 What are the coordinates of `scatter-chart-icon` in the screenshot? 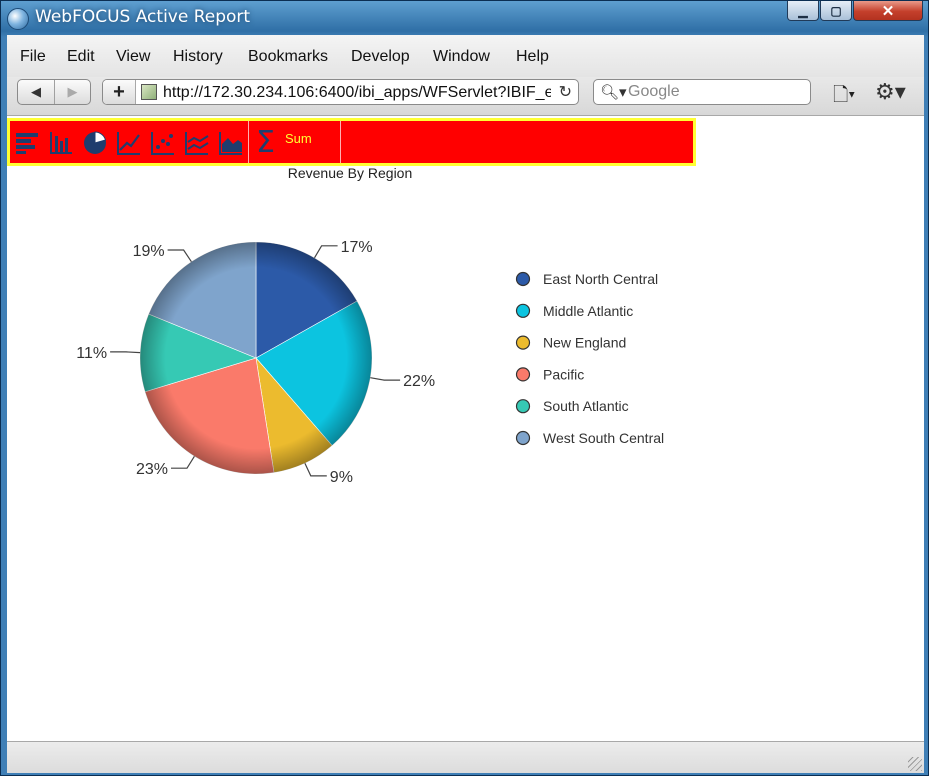 It's located at (163, 143).